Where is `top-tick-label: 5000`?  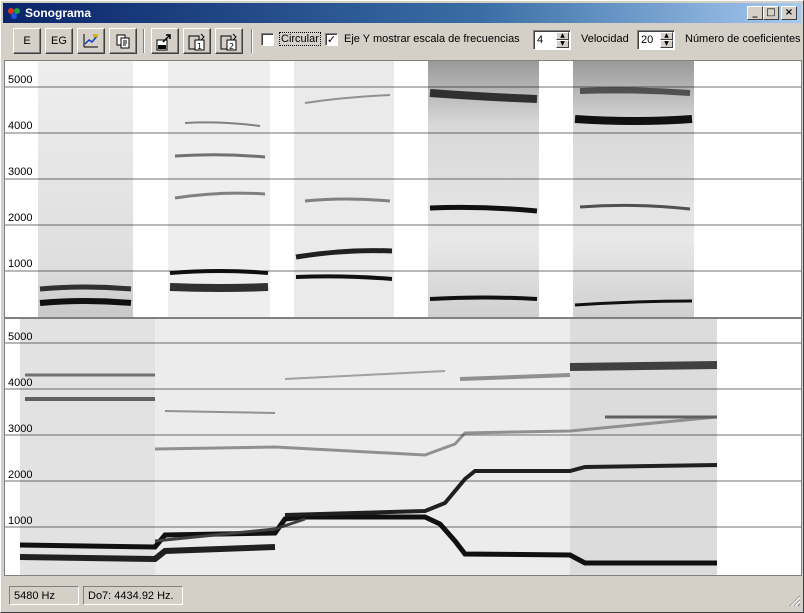 top-tick-label: 5000 is located at coordinates (20, 80).